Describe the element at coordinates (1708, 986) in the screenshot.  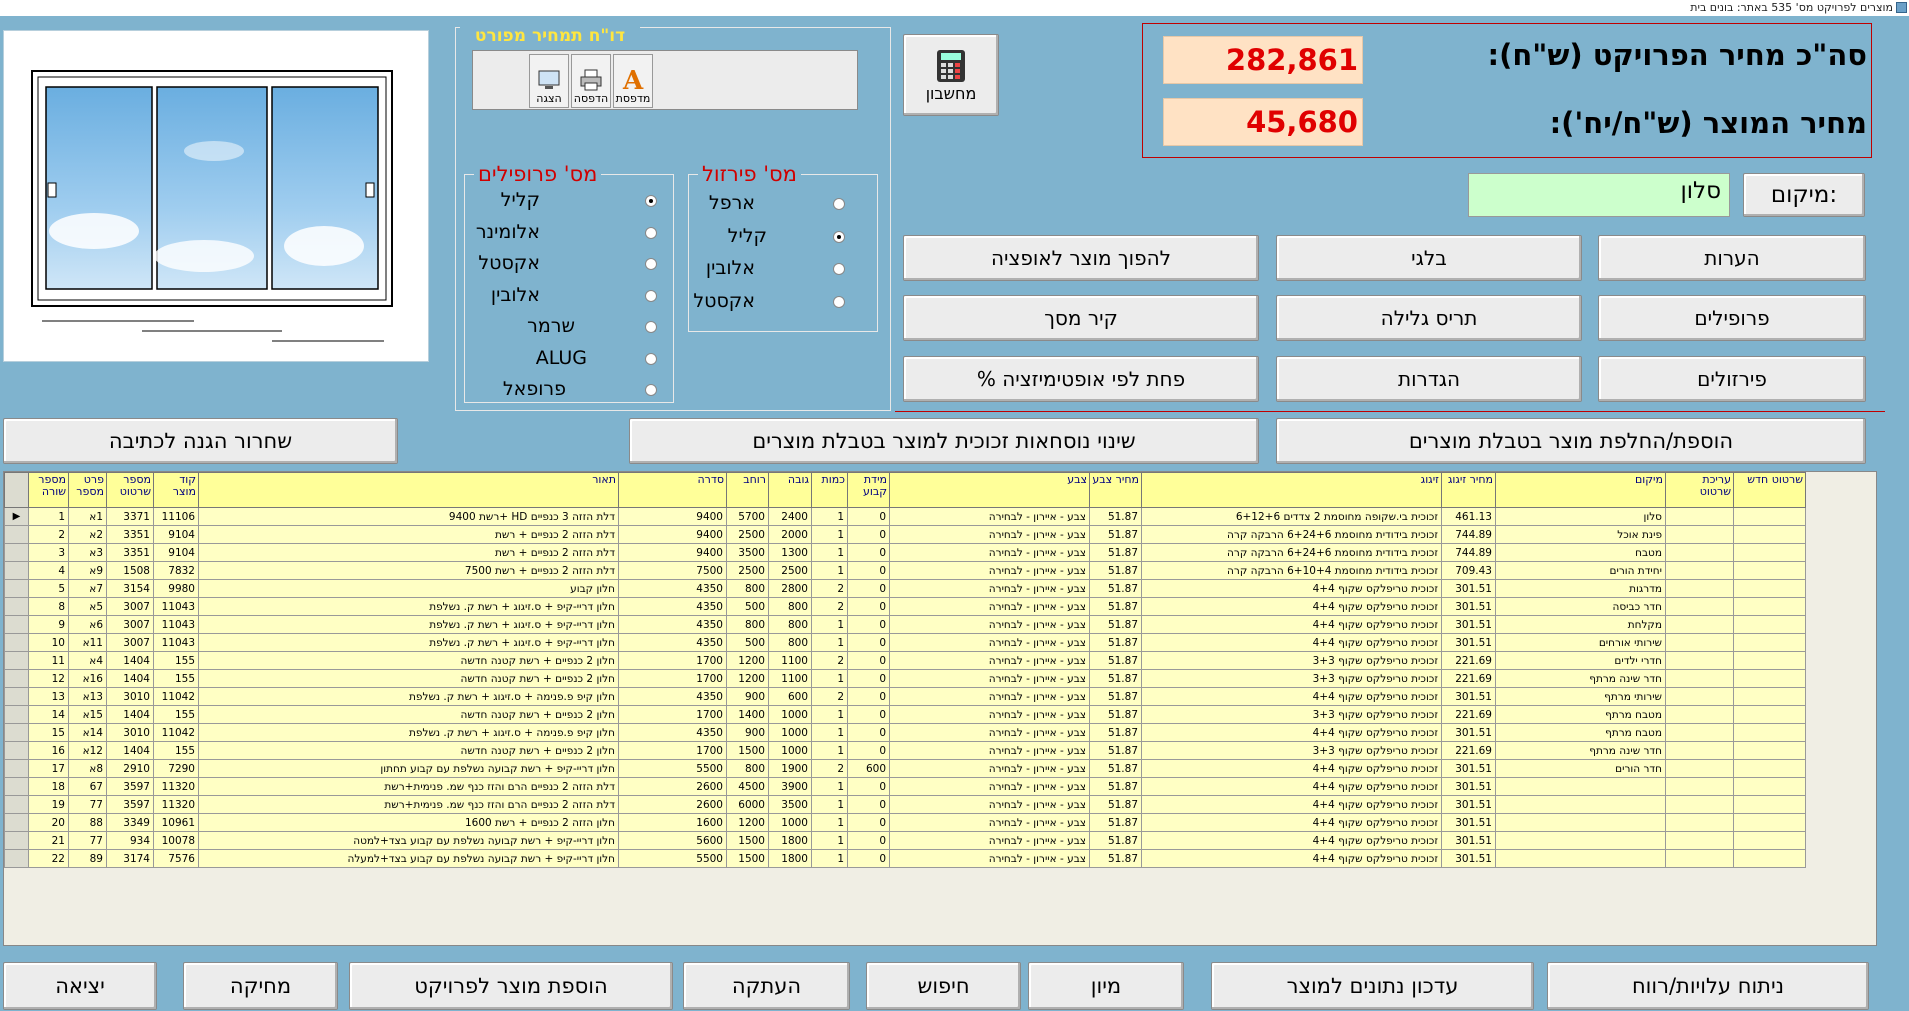
I see `cost-analysis-button: ניתוח עלויות/רווח` at that location.